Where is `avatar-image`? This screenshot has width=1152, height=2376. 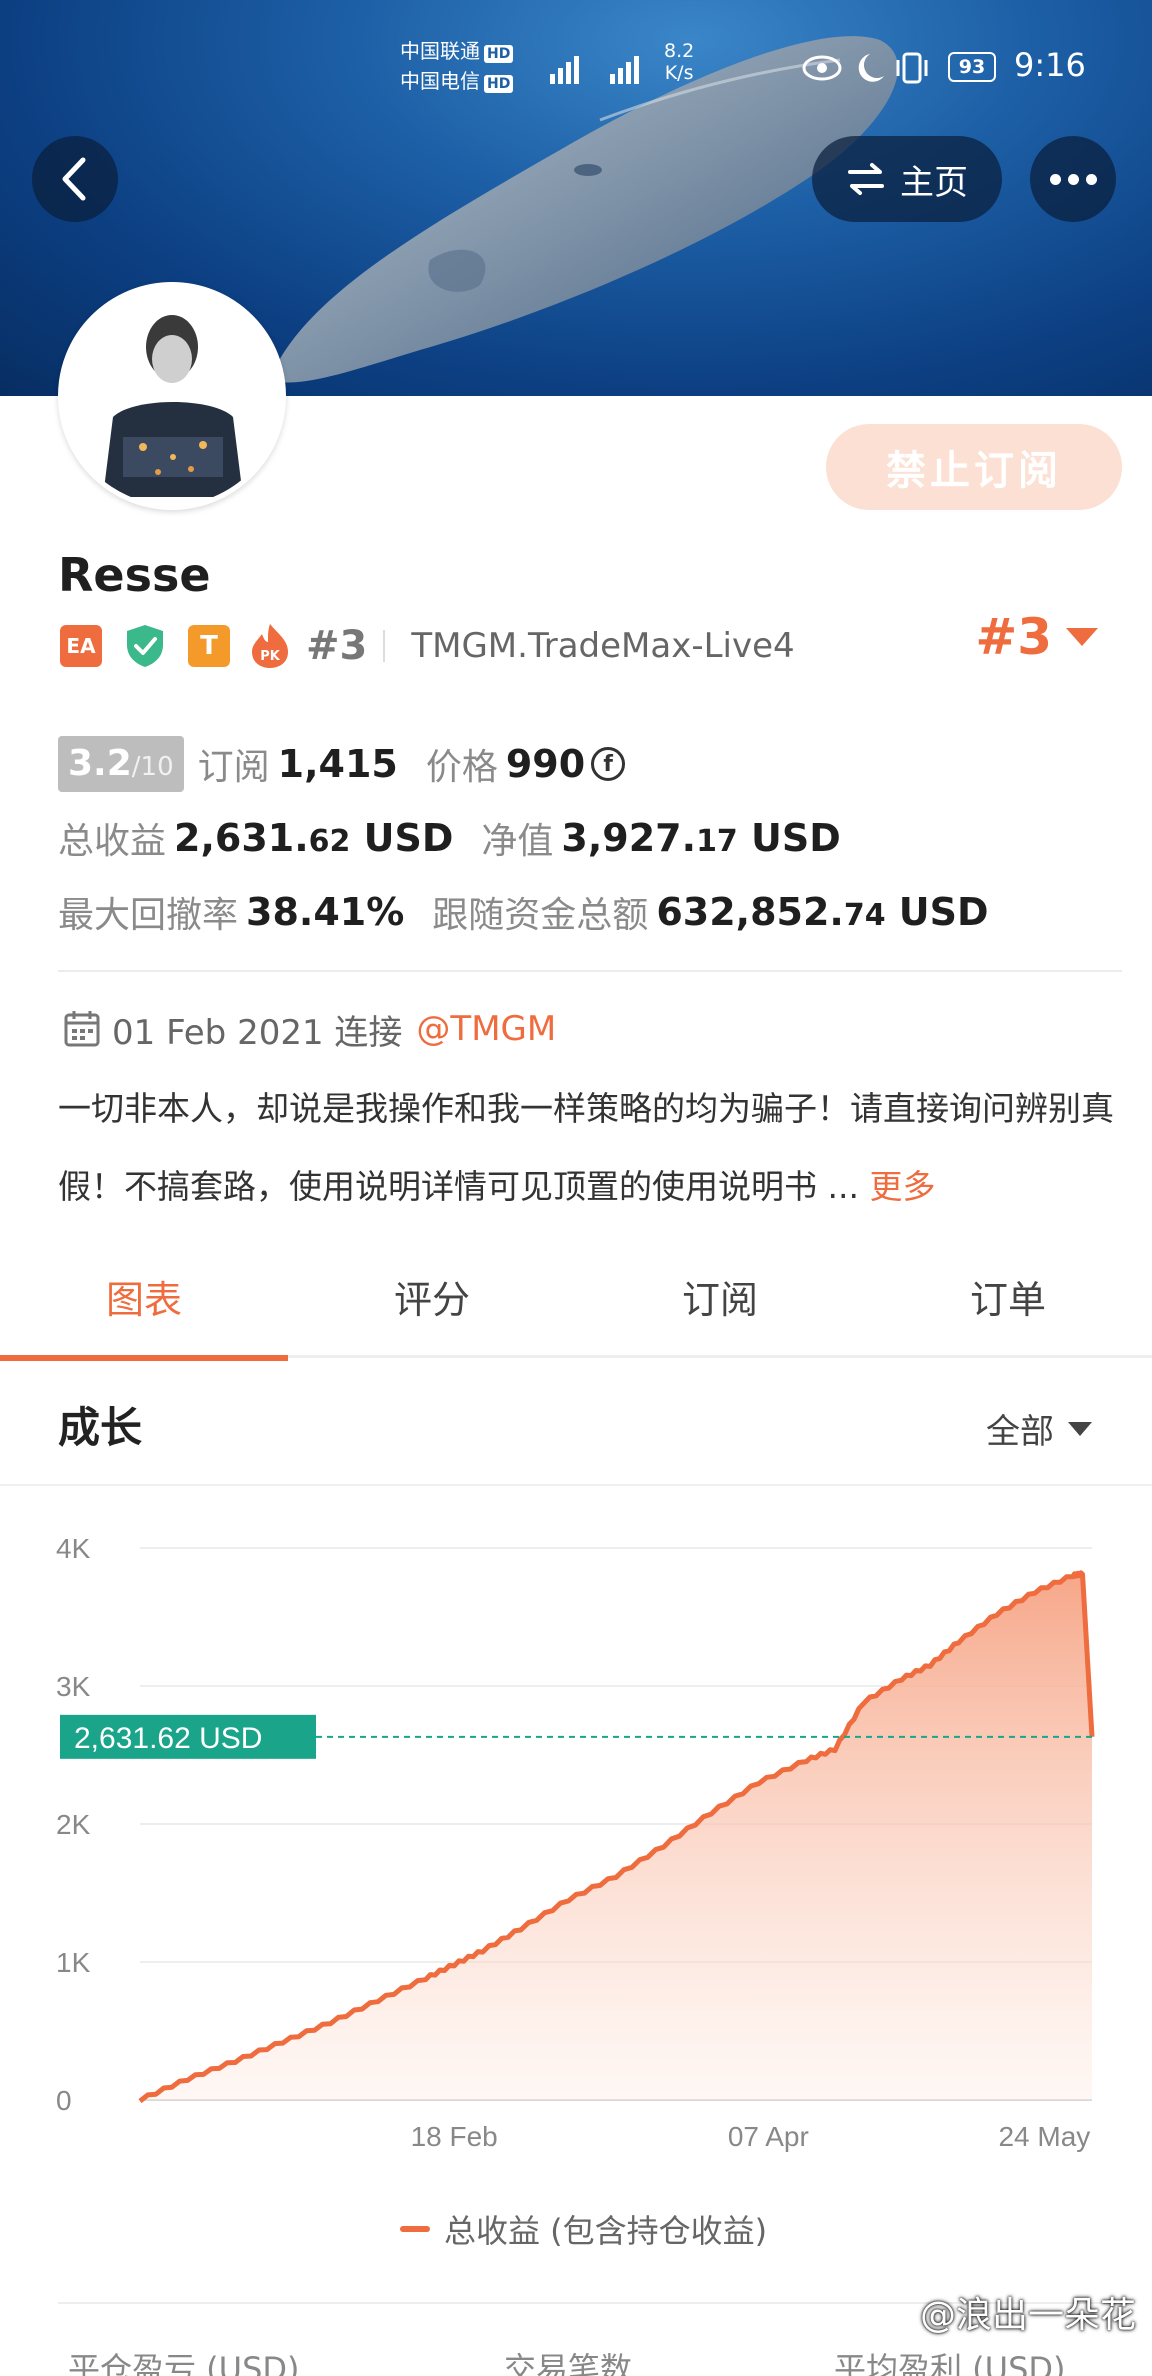
avatar-image is located at coordinates (172, 396).